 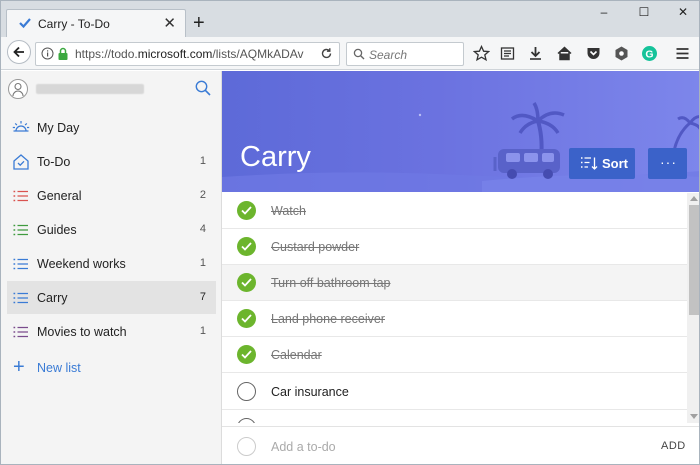 I want to click on home-icon, so click(x=564, y=53).